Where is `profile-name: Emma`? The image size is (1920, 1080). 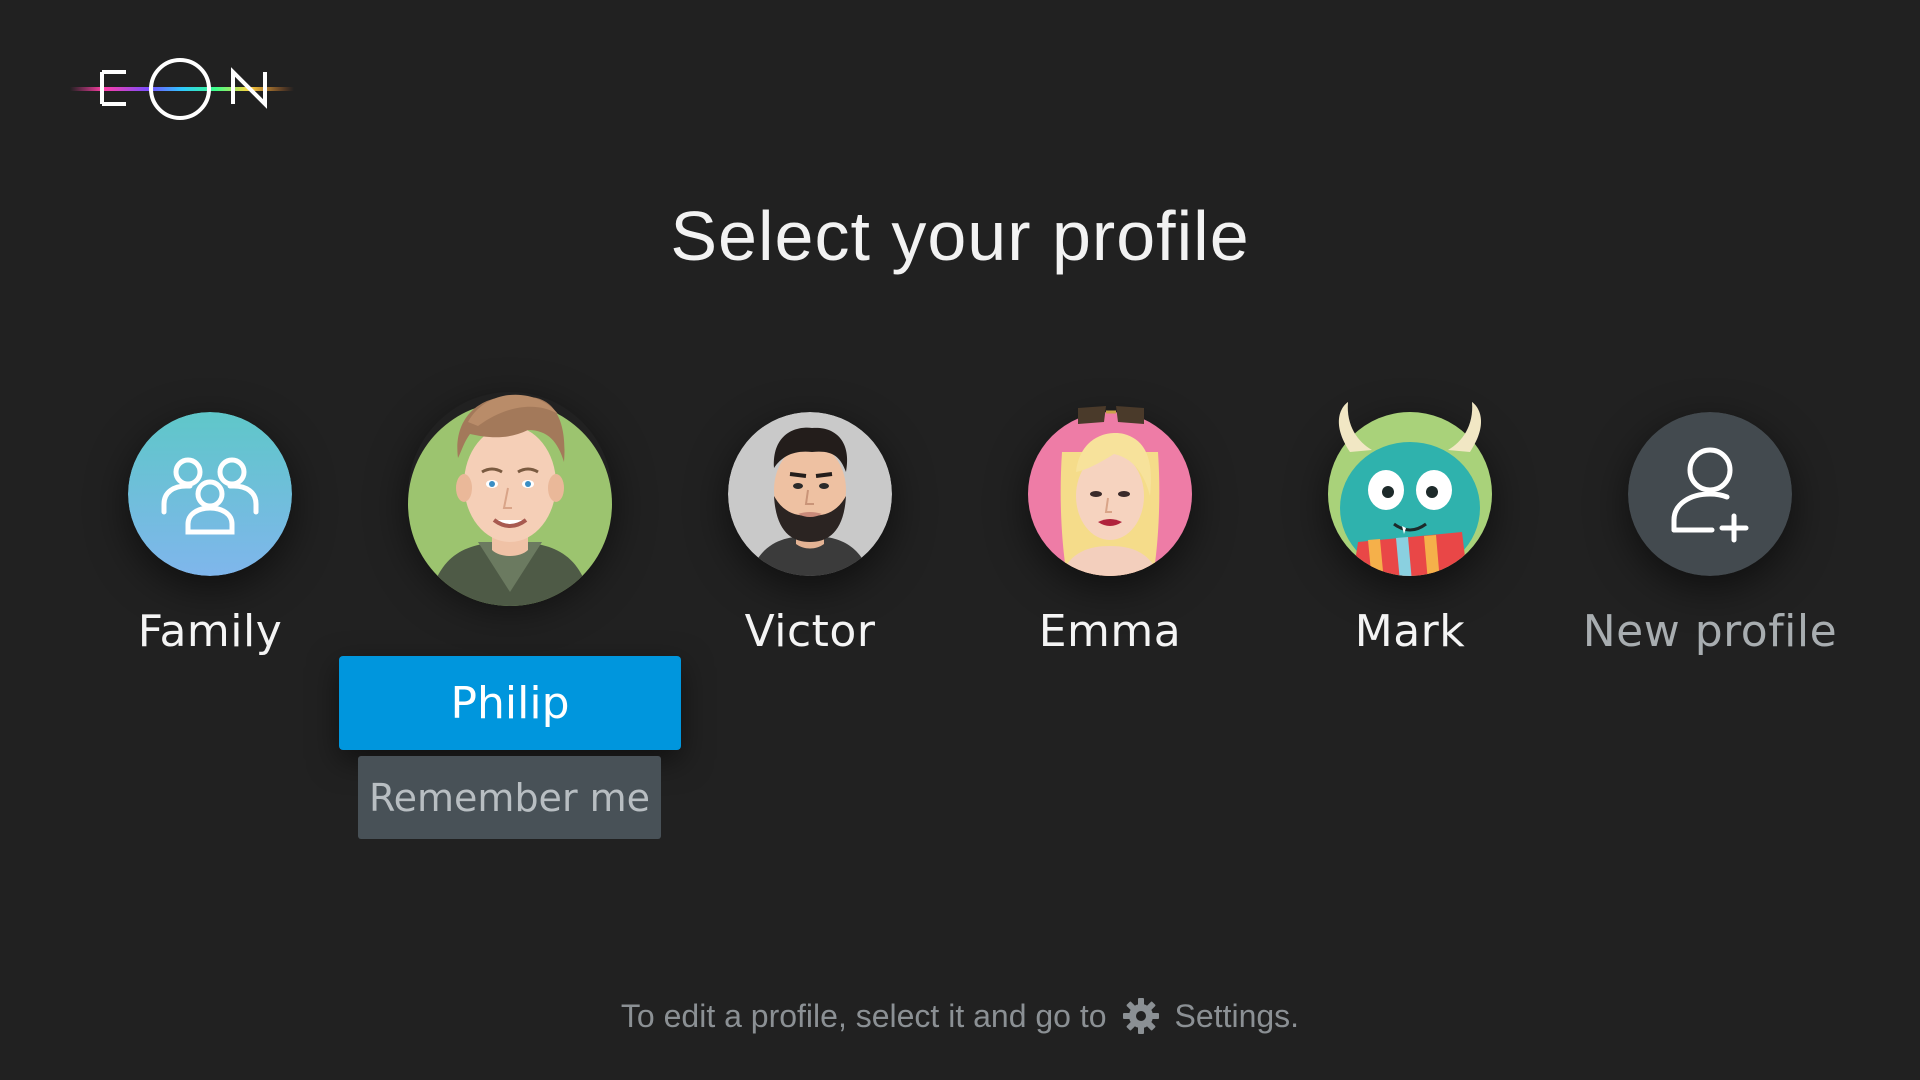 profile-name: Emma is located at coordinates (1110, 631).